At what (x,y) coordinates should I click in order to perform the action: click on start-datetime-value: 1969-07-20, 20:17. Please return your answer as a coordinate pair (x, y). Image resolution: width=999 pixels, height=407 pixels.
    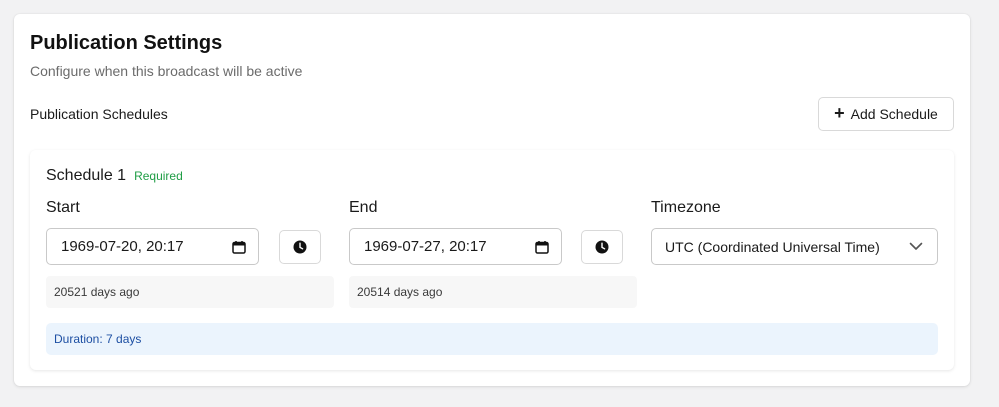
    Looking at the image, I should click on (122, 246).